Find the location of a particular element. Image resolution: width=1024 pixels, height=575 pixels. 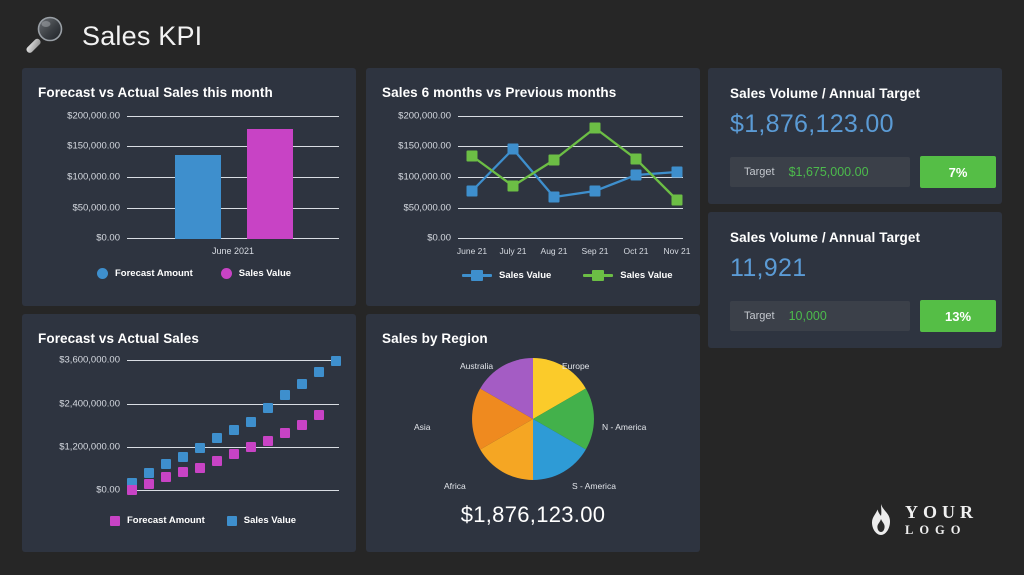

pie-label-asia: Asia is located at coordinates (422, 427).